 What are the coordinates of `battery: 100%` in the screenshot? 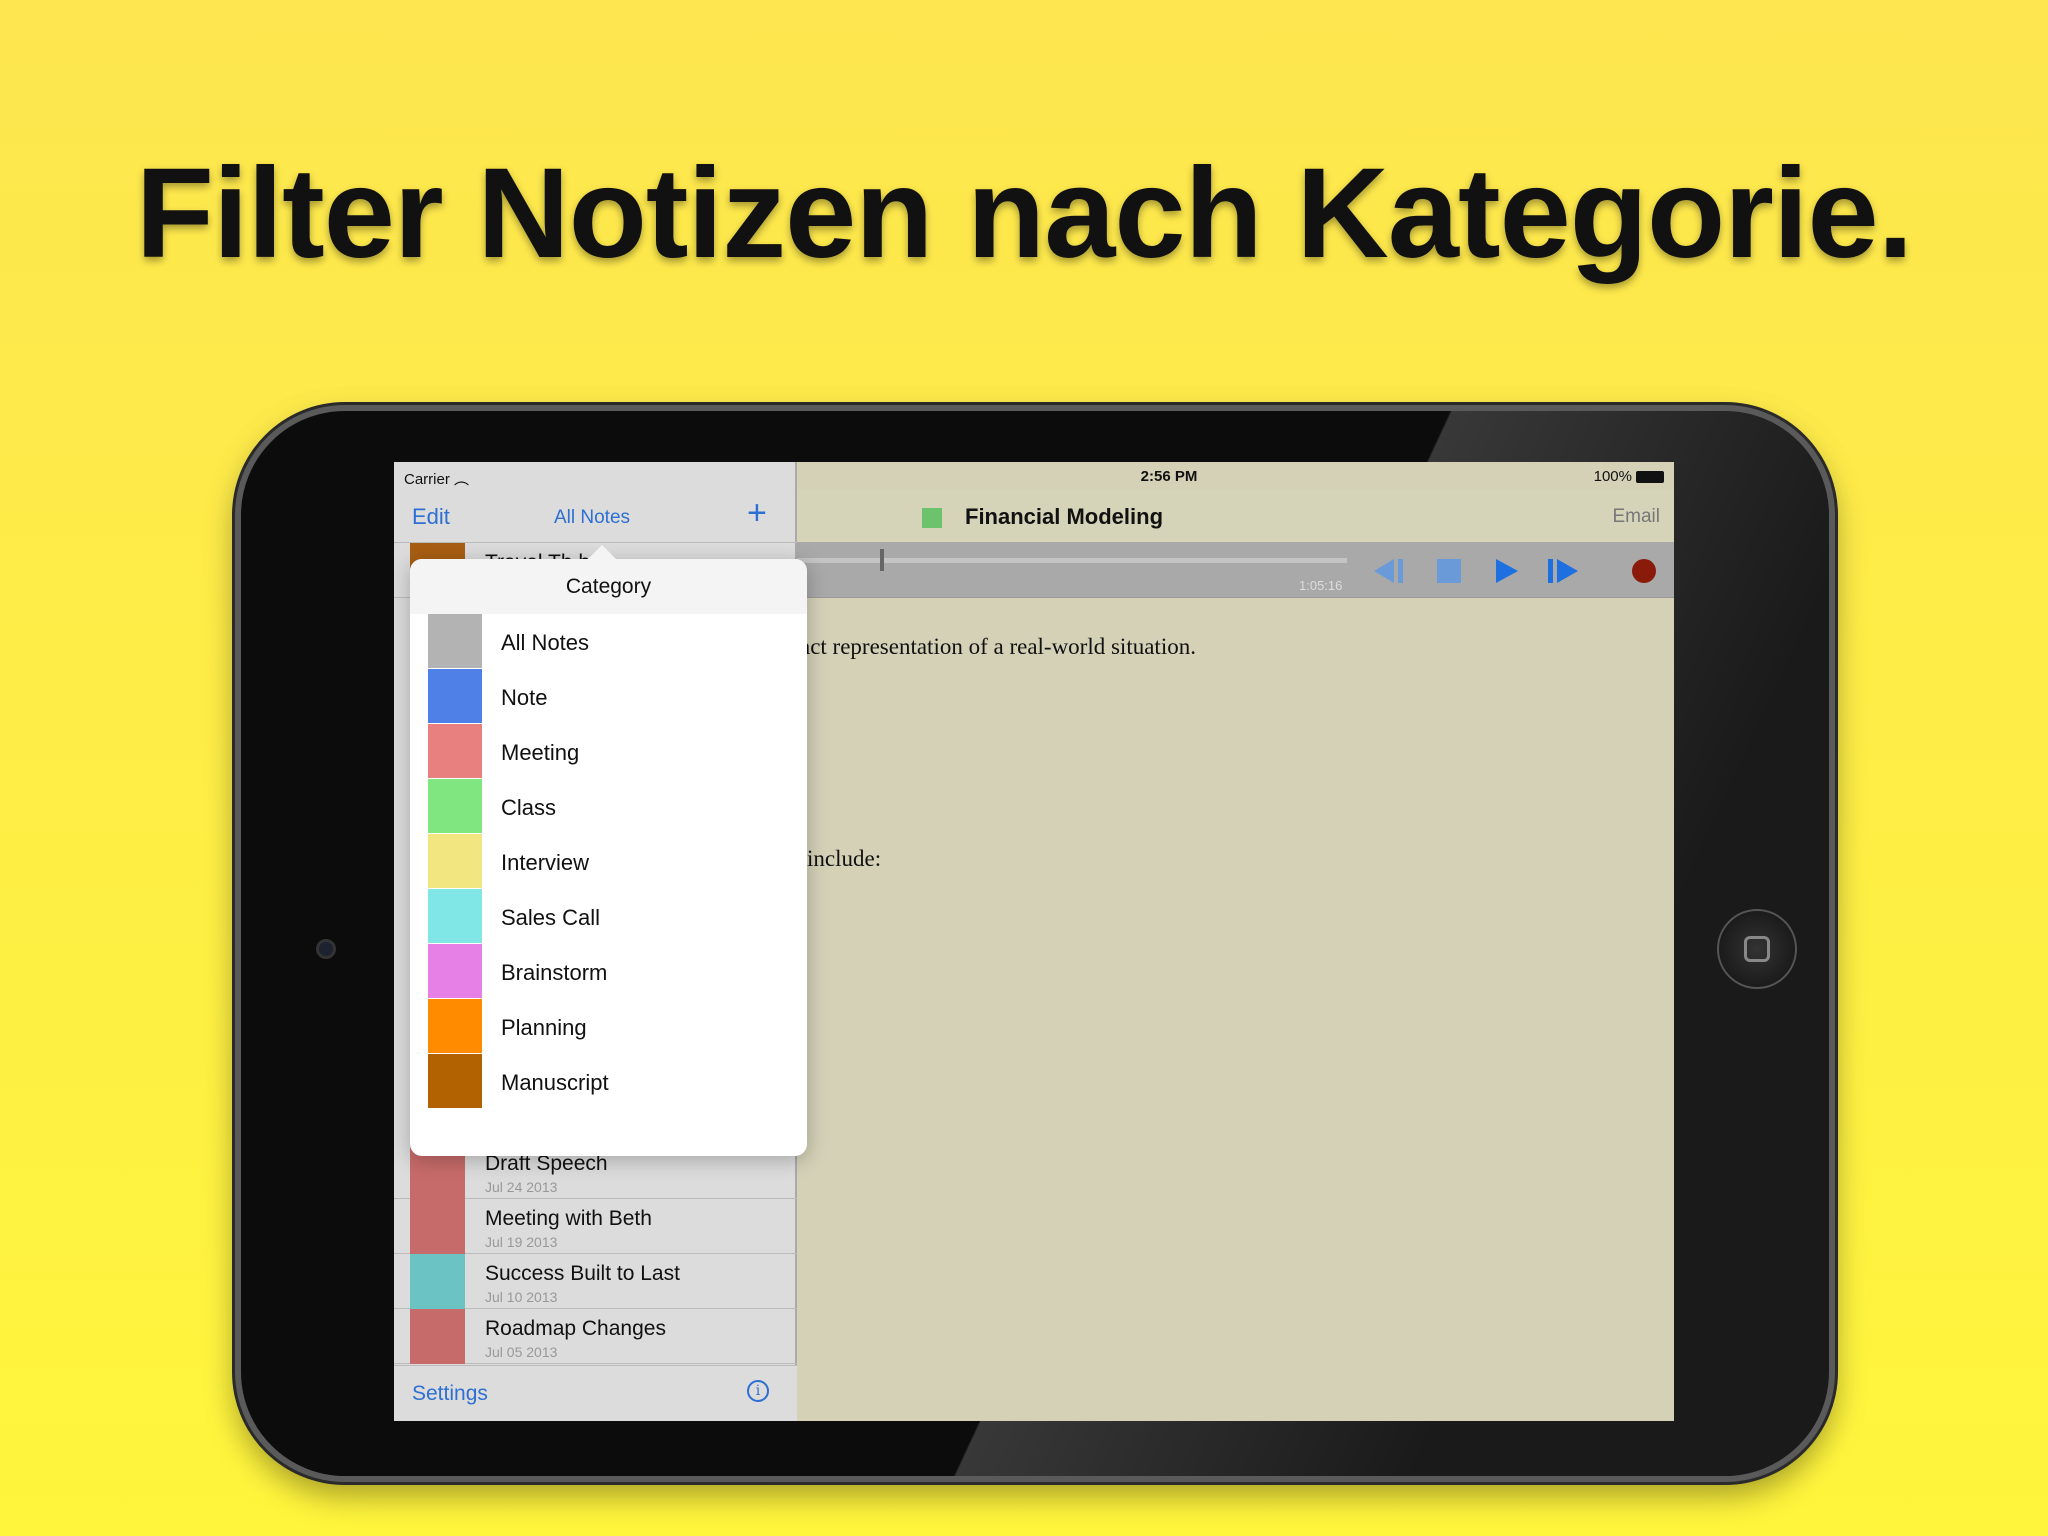 It's located at (1629, 476).